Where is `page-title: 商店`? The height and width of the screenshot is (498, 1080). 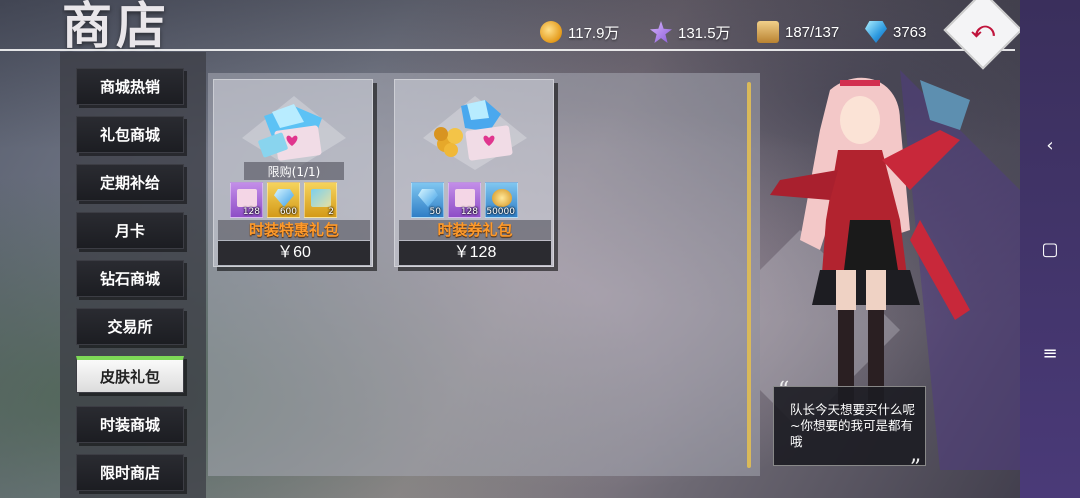
page-title: 商店 is located at coordinates (116, 26).